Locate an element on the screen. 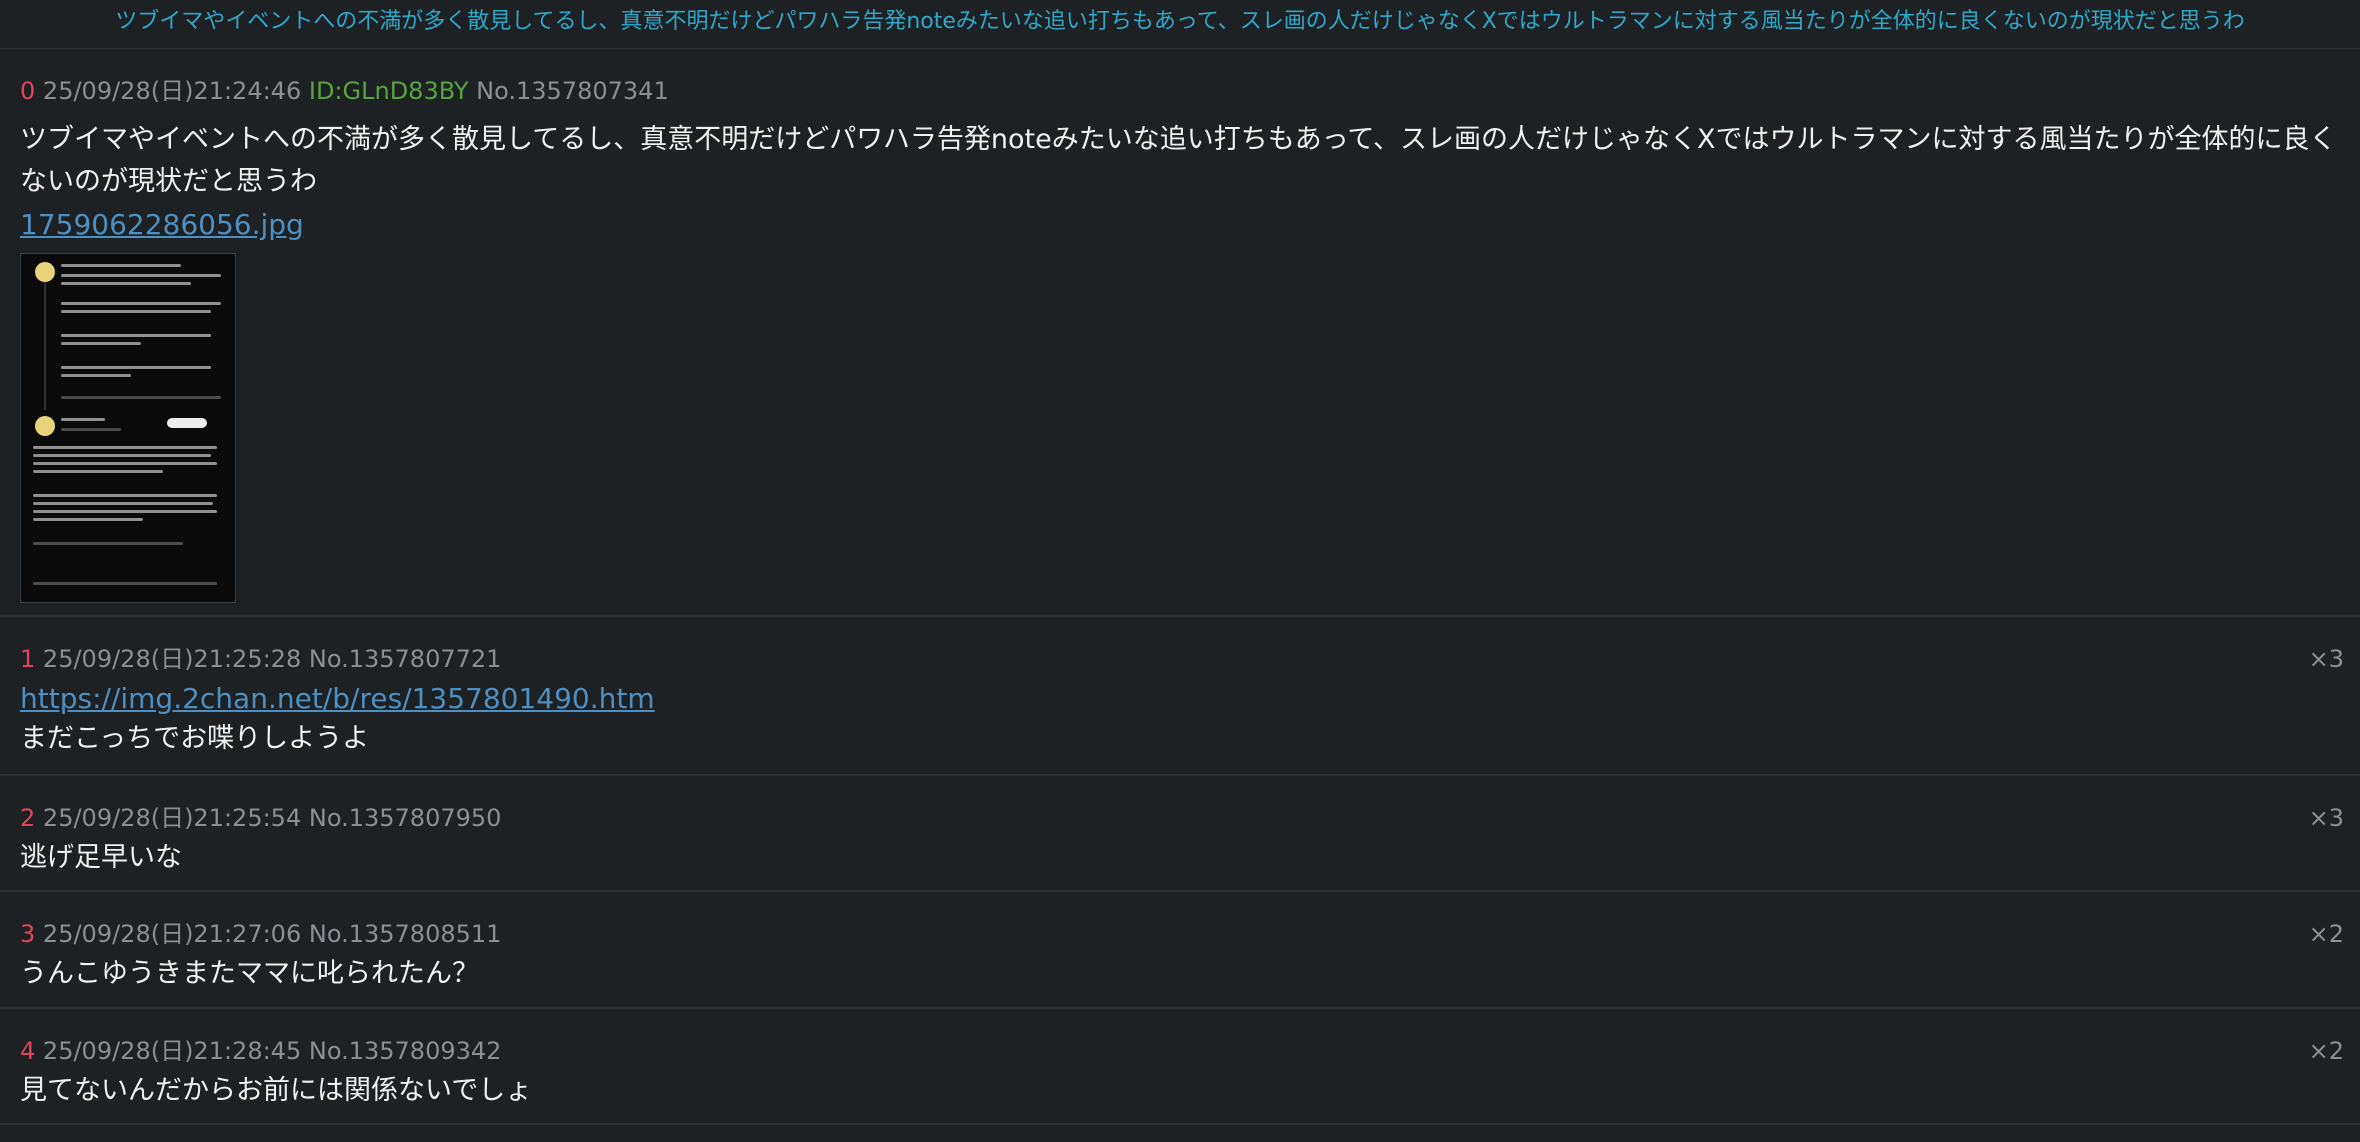 This screenshot has height=1142, width=2360. post-number: 3 is located at coordinates (27, 934).